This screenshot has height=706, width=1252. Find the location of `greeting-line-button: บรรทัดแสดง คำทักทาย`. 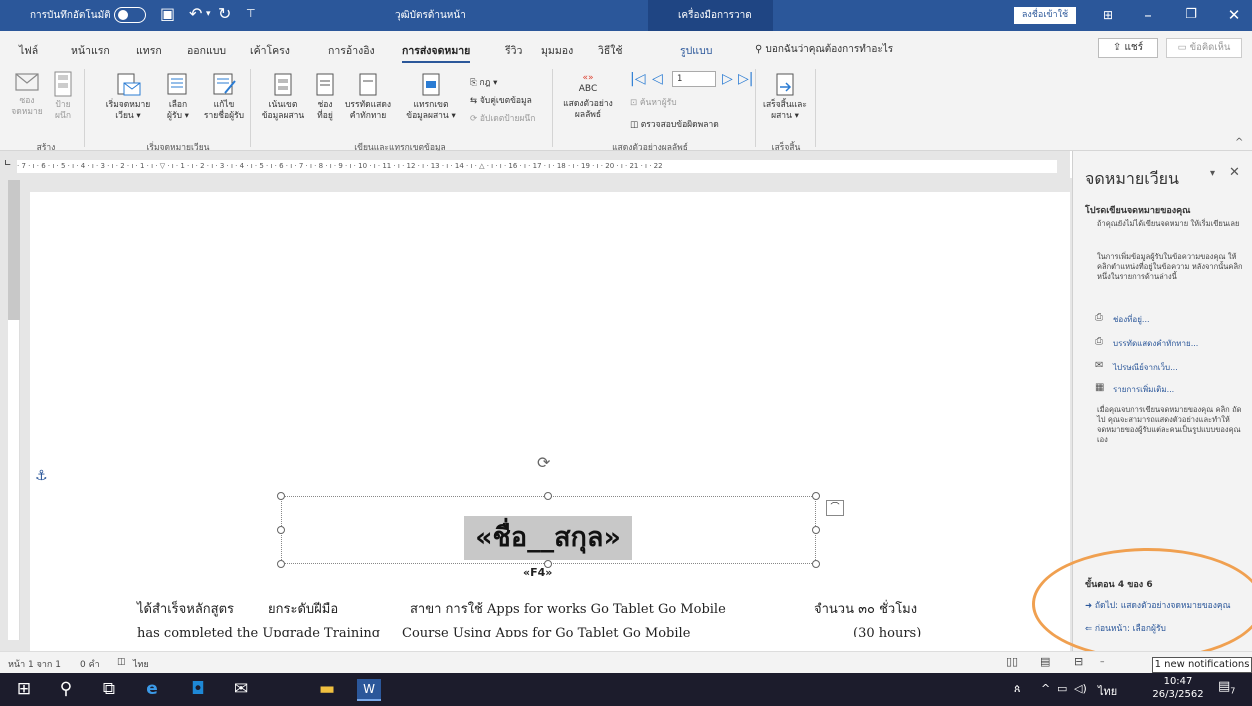

greeting-line-button: บรรทัดแสดง คำทักทาย is located at coordinates (368, 97).